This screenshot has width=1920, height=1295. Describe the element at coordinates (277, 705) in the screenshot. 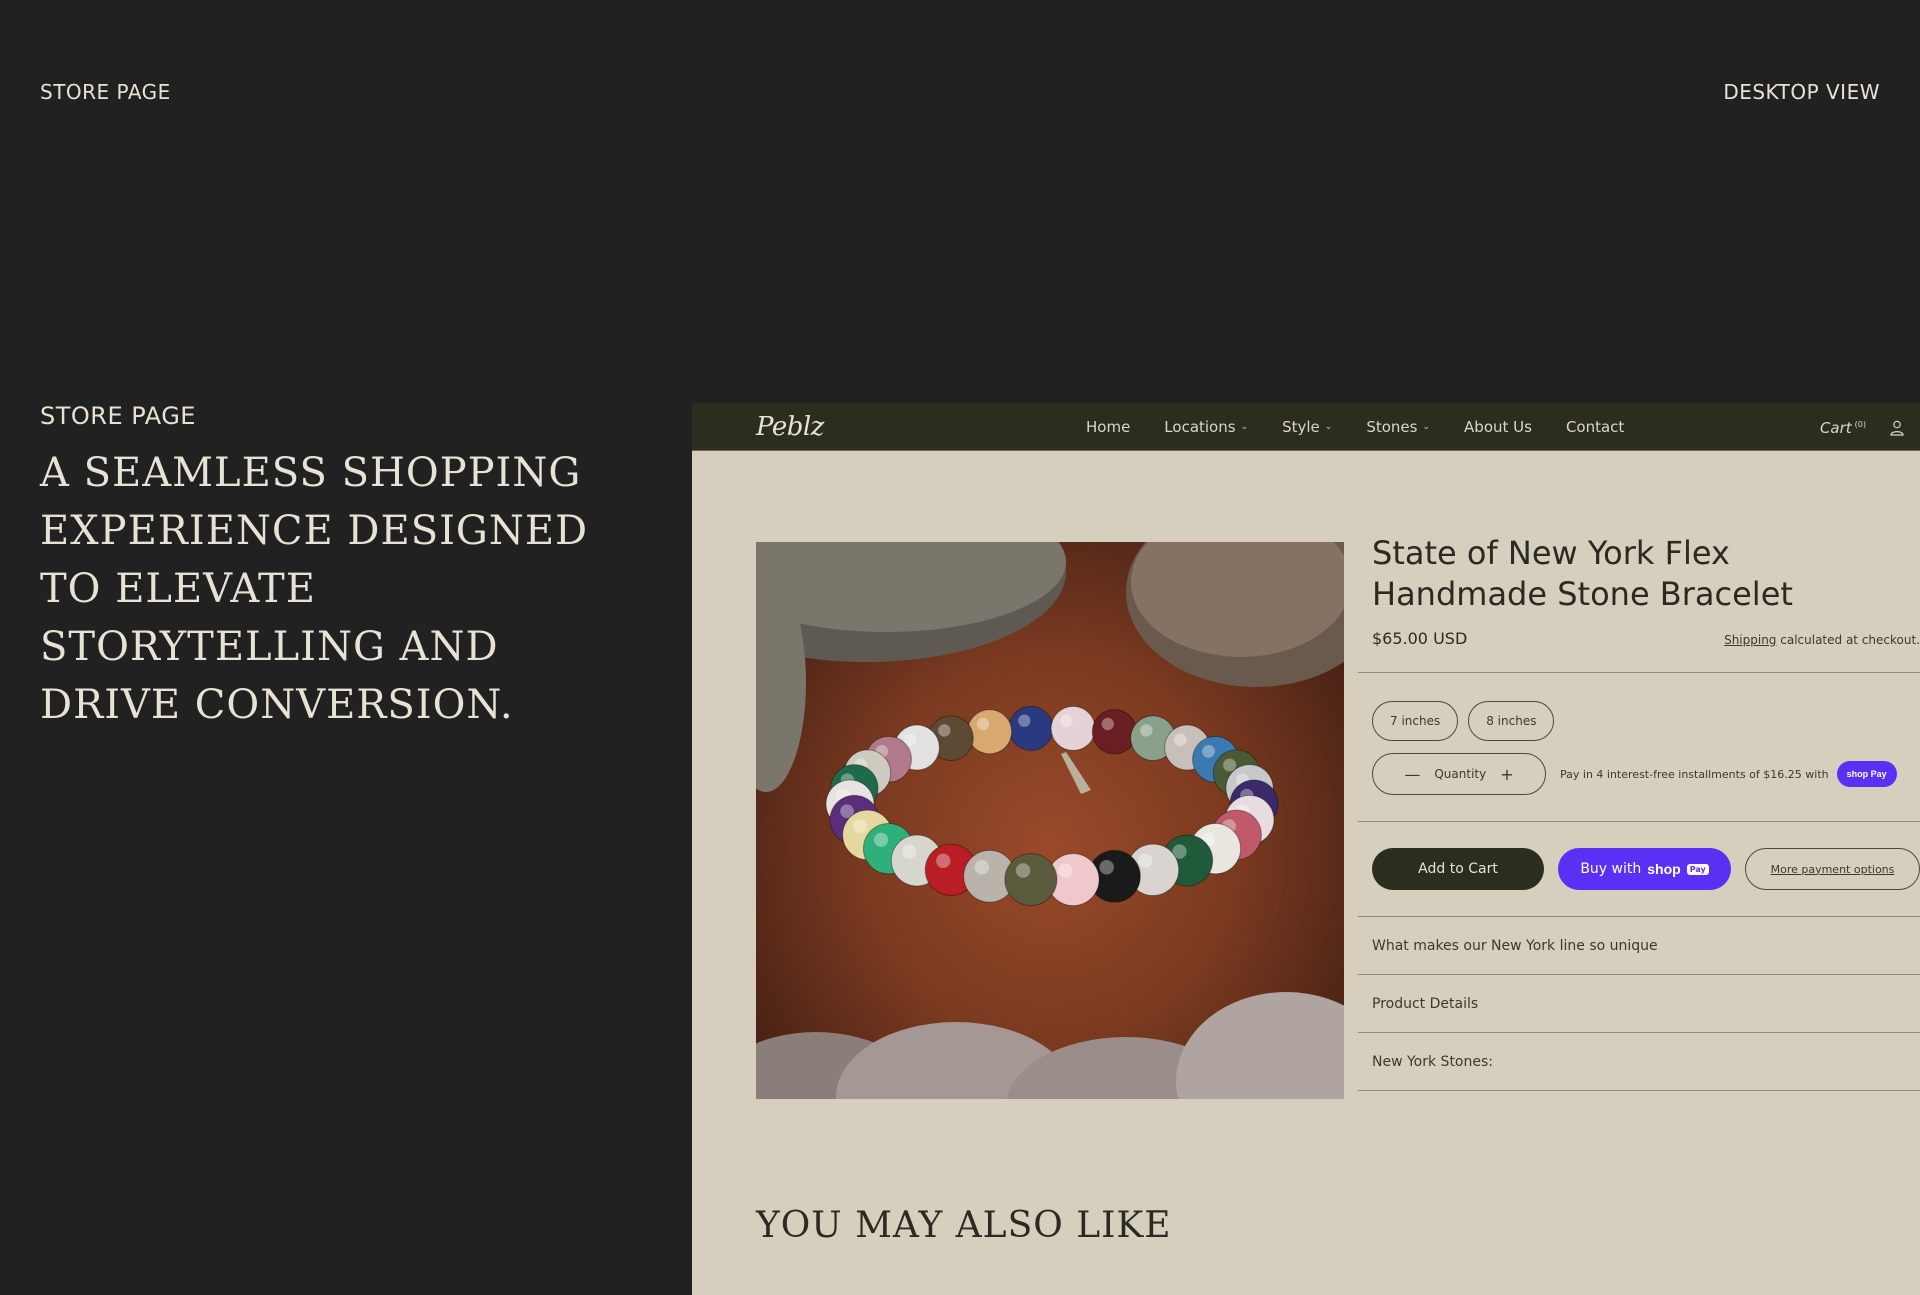

I see `headline-line: DRIVE CONVERSION.` at that location.